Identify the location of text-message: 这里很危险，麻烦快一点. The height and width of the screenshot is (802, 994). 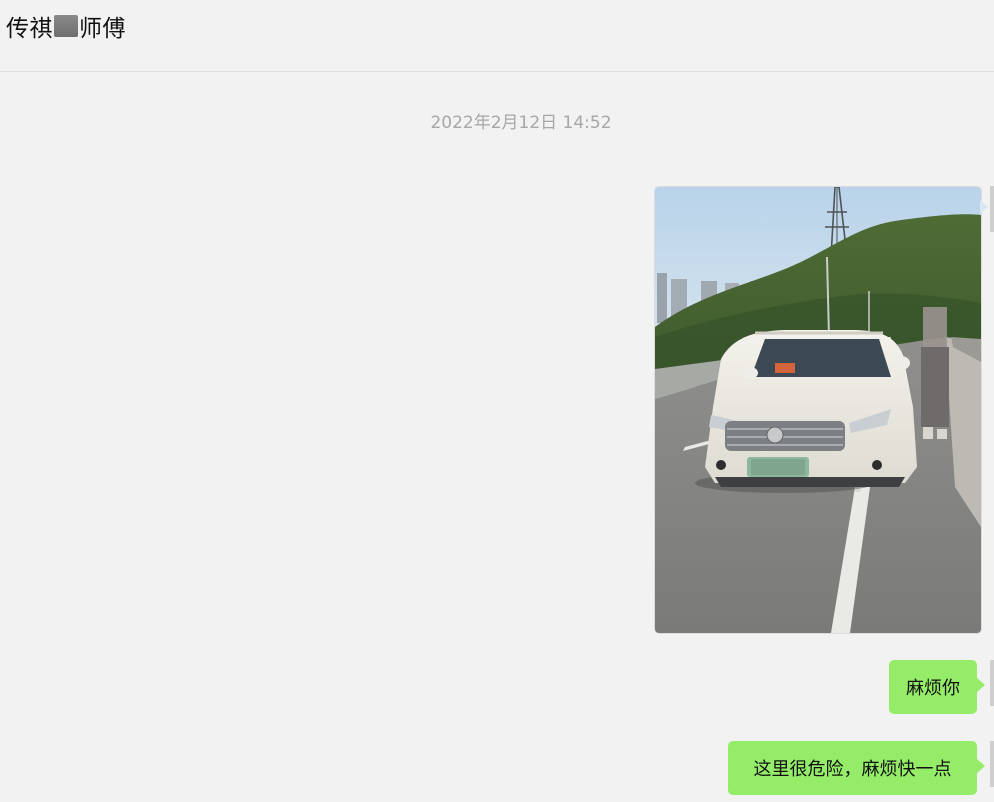
(856, 768).